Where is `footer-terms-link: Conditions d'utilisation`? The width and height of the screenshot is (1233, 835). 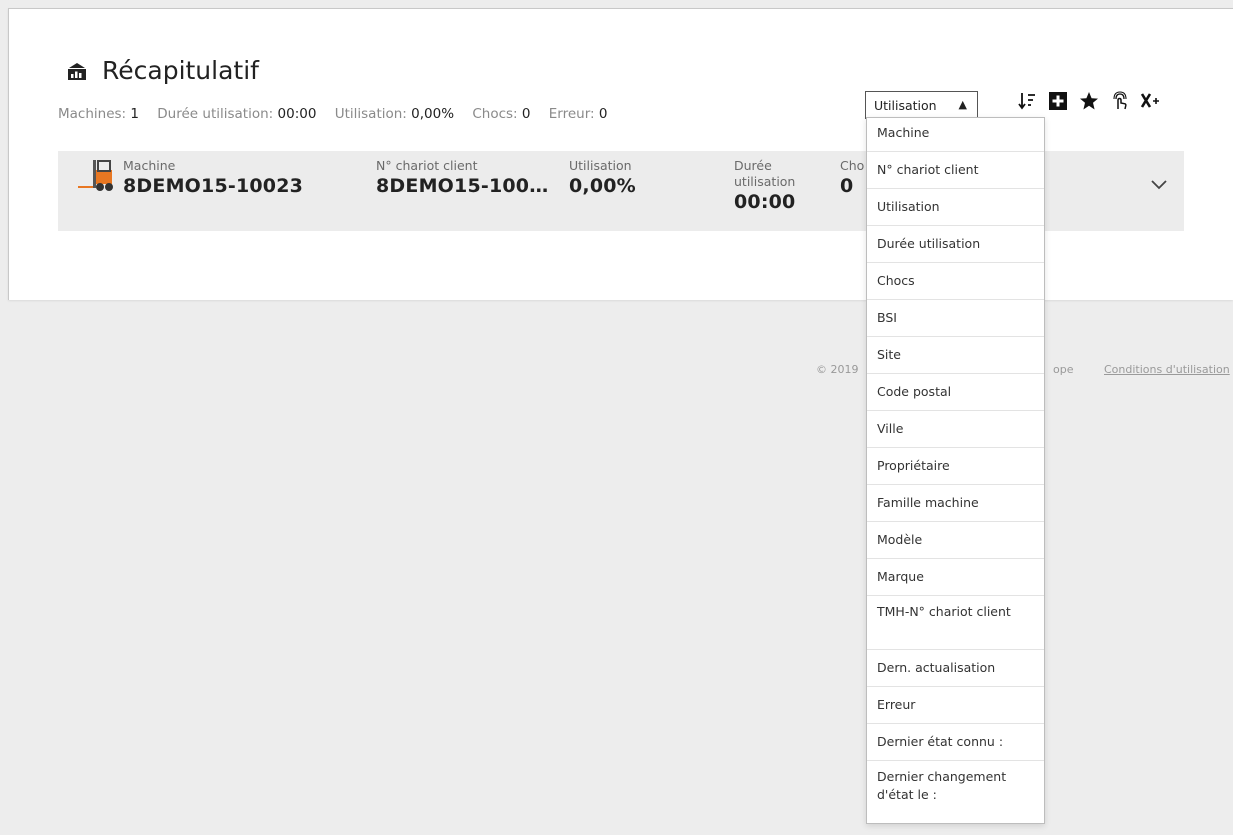
footer-terms-link: Conditions d'utilisation is located at coordinates (1167, 369).